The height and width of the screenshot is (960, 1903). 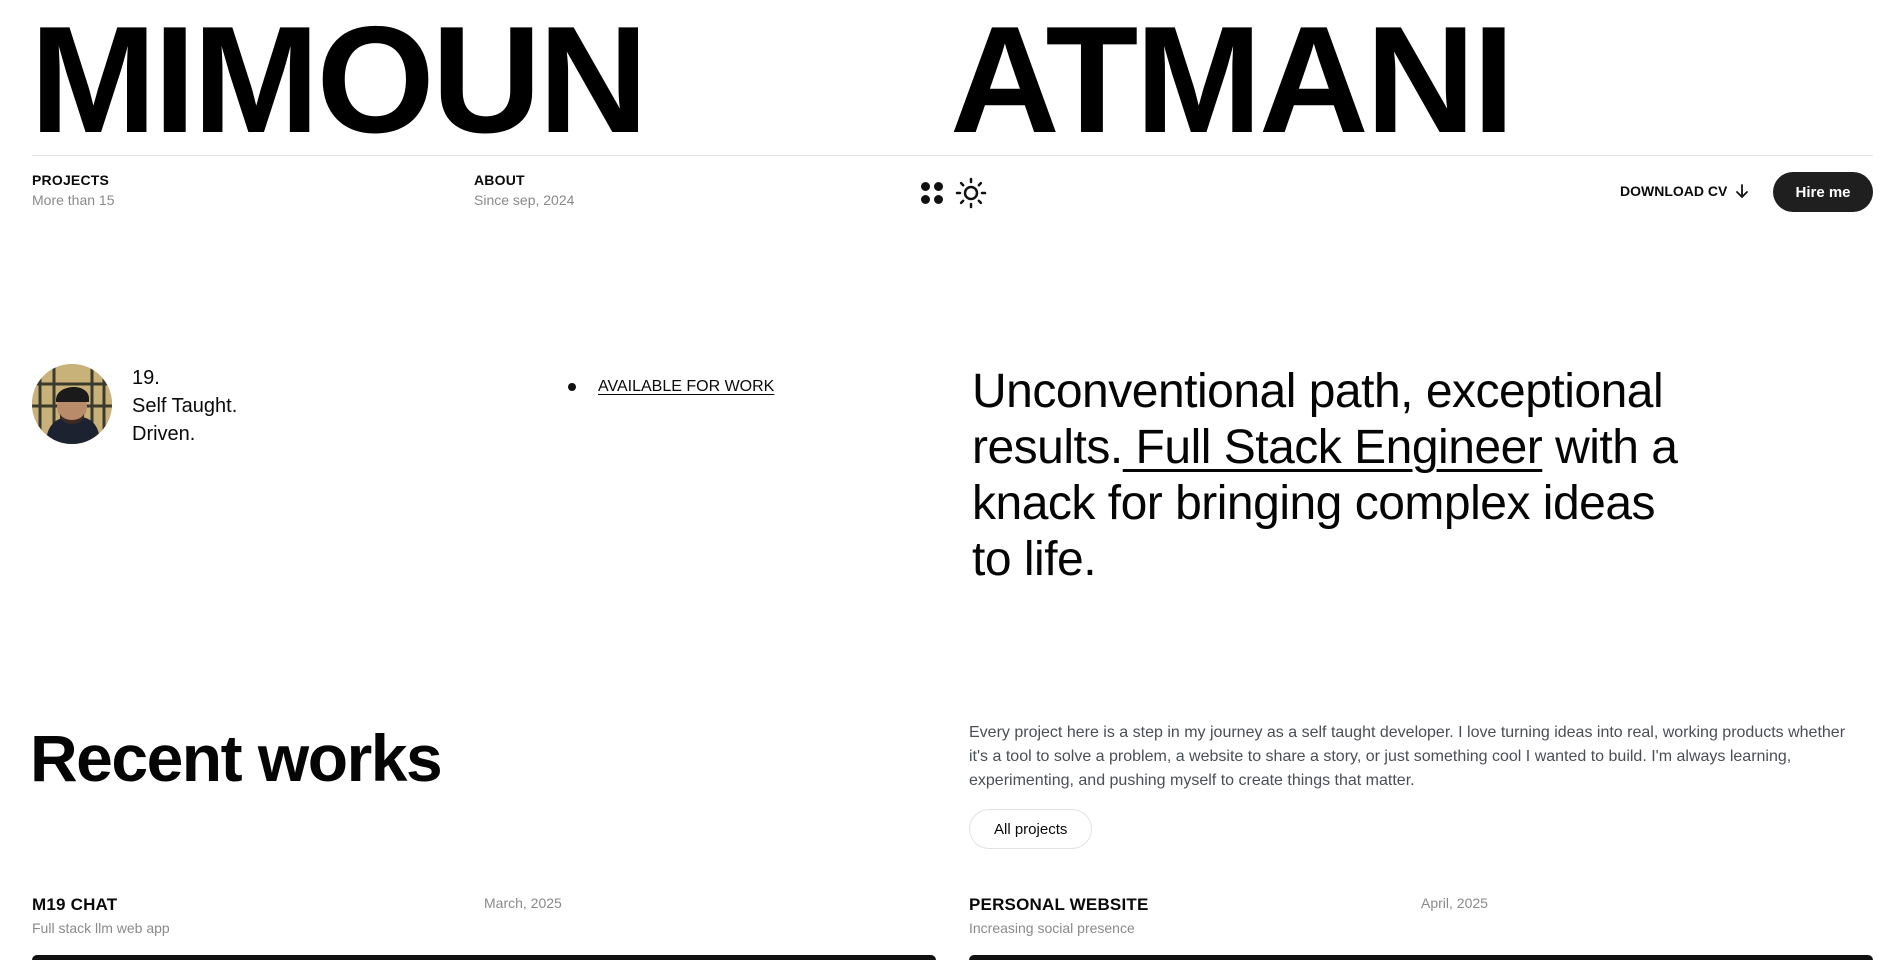 What do you see at coordinates (164, 434) in the screenshot?
I see `profile-trait-driven: Driven.` at bounding box center [164, 434].